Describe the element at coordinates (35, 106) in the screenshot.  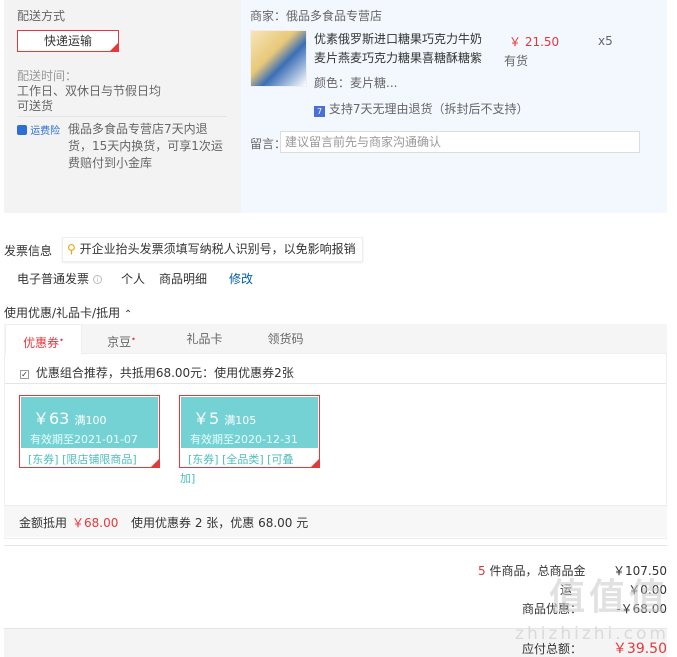
I see `delivery-time-value-2: 可送货` at that location.